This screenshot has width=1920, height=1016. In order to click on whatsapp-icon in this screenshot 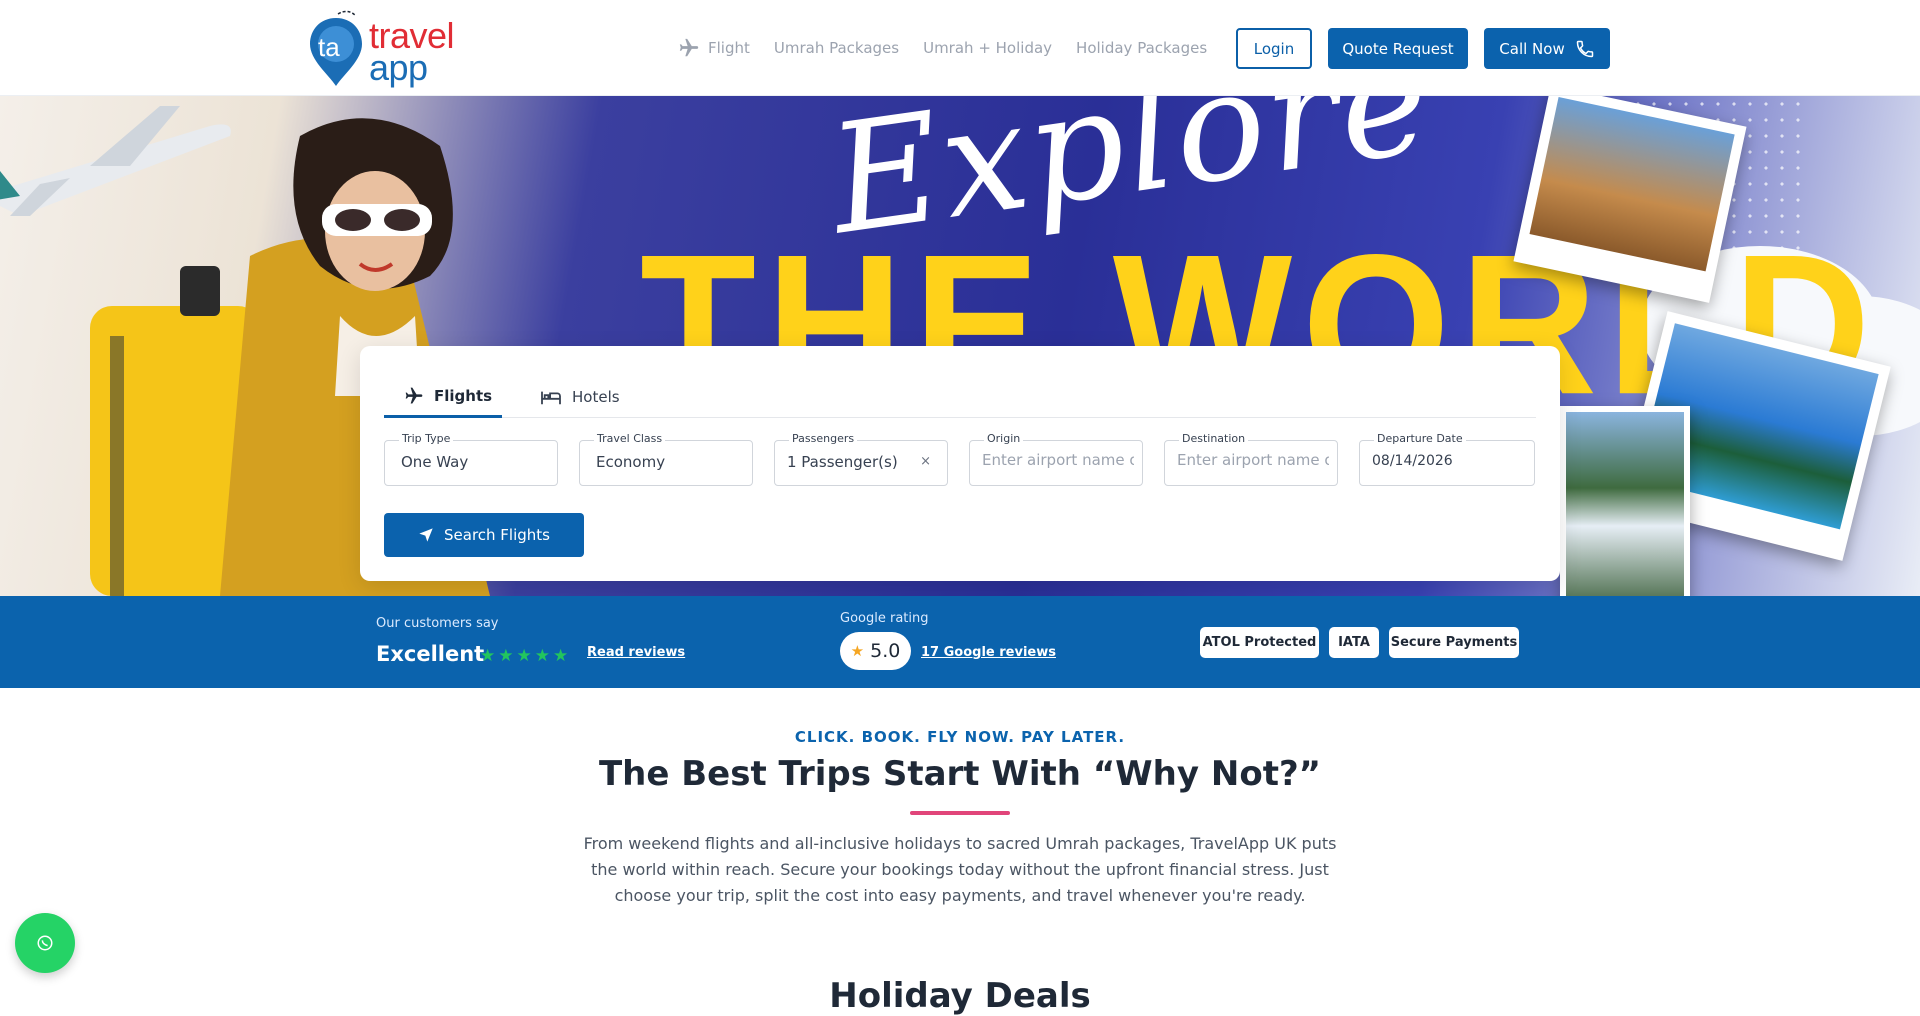, I will do `click(45, 943)`.